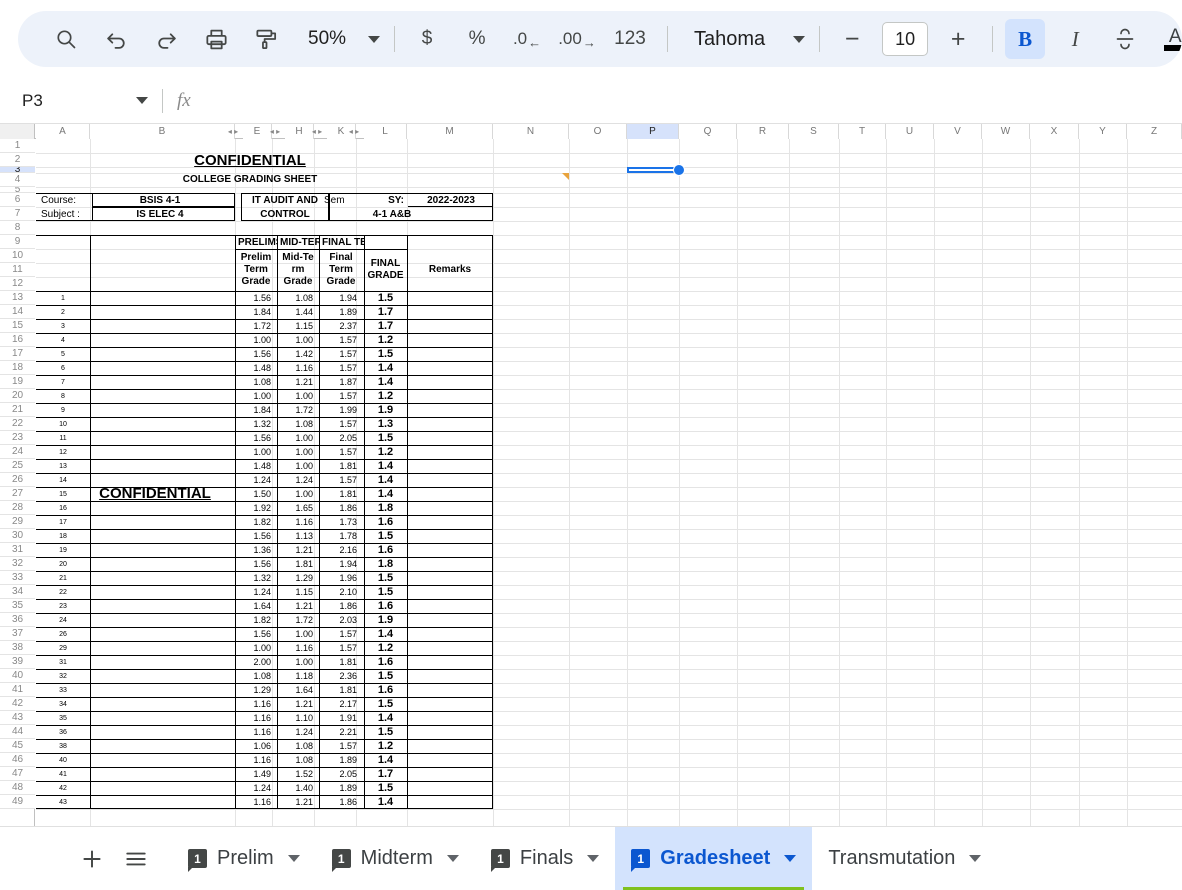 This screenshot has height=890, width=1182. Describe the element at coordinates (266, 39) in the screenshot. I see `paint-format-icon` at that location.